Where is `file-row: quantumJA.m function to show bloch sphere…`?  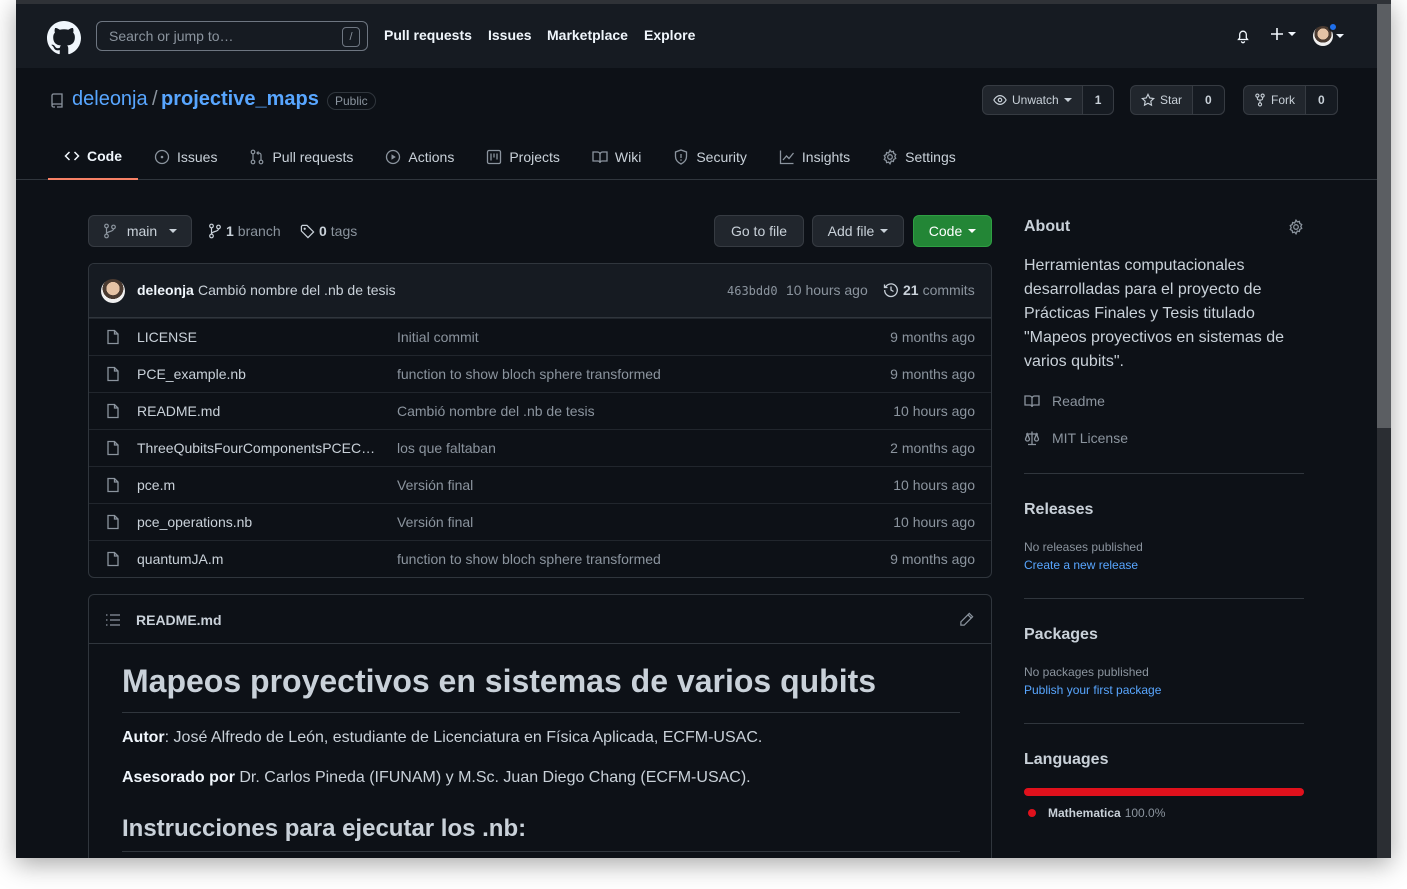
file-row: quantumJA.m function to show bloch sphere… is located at coordinates (540, 558).